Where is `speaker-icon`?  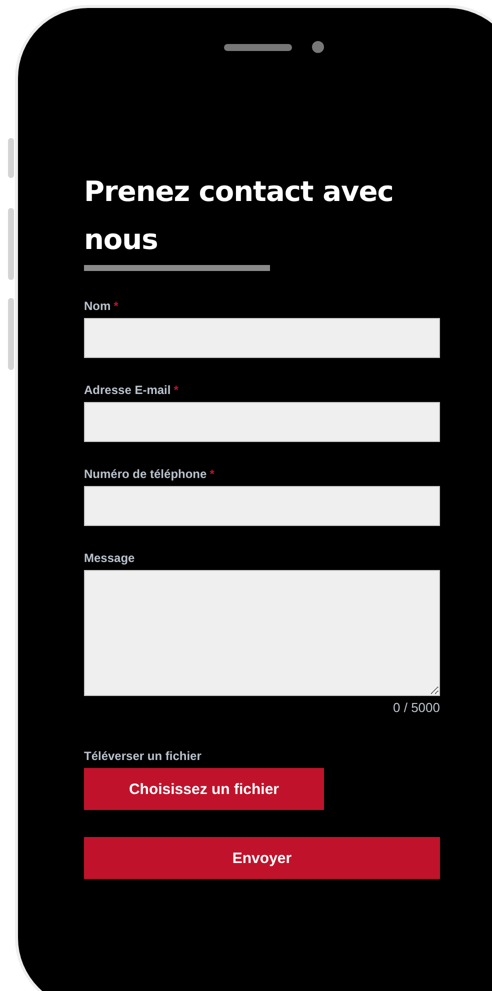
speaker-icon is located at coordinates (258, 47).